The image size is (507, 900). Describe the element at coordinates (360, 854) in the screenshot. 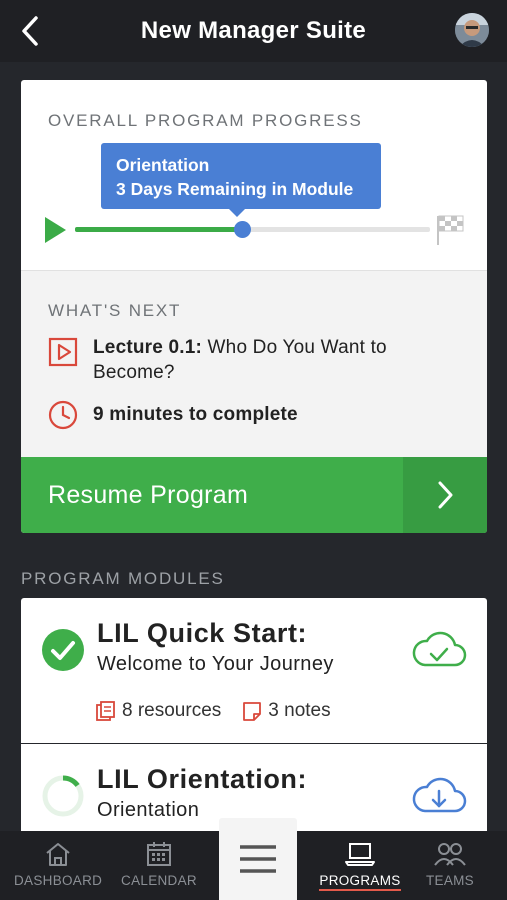

I see `laptop-icon` at that location.